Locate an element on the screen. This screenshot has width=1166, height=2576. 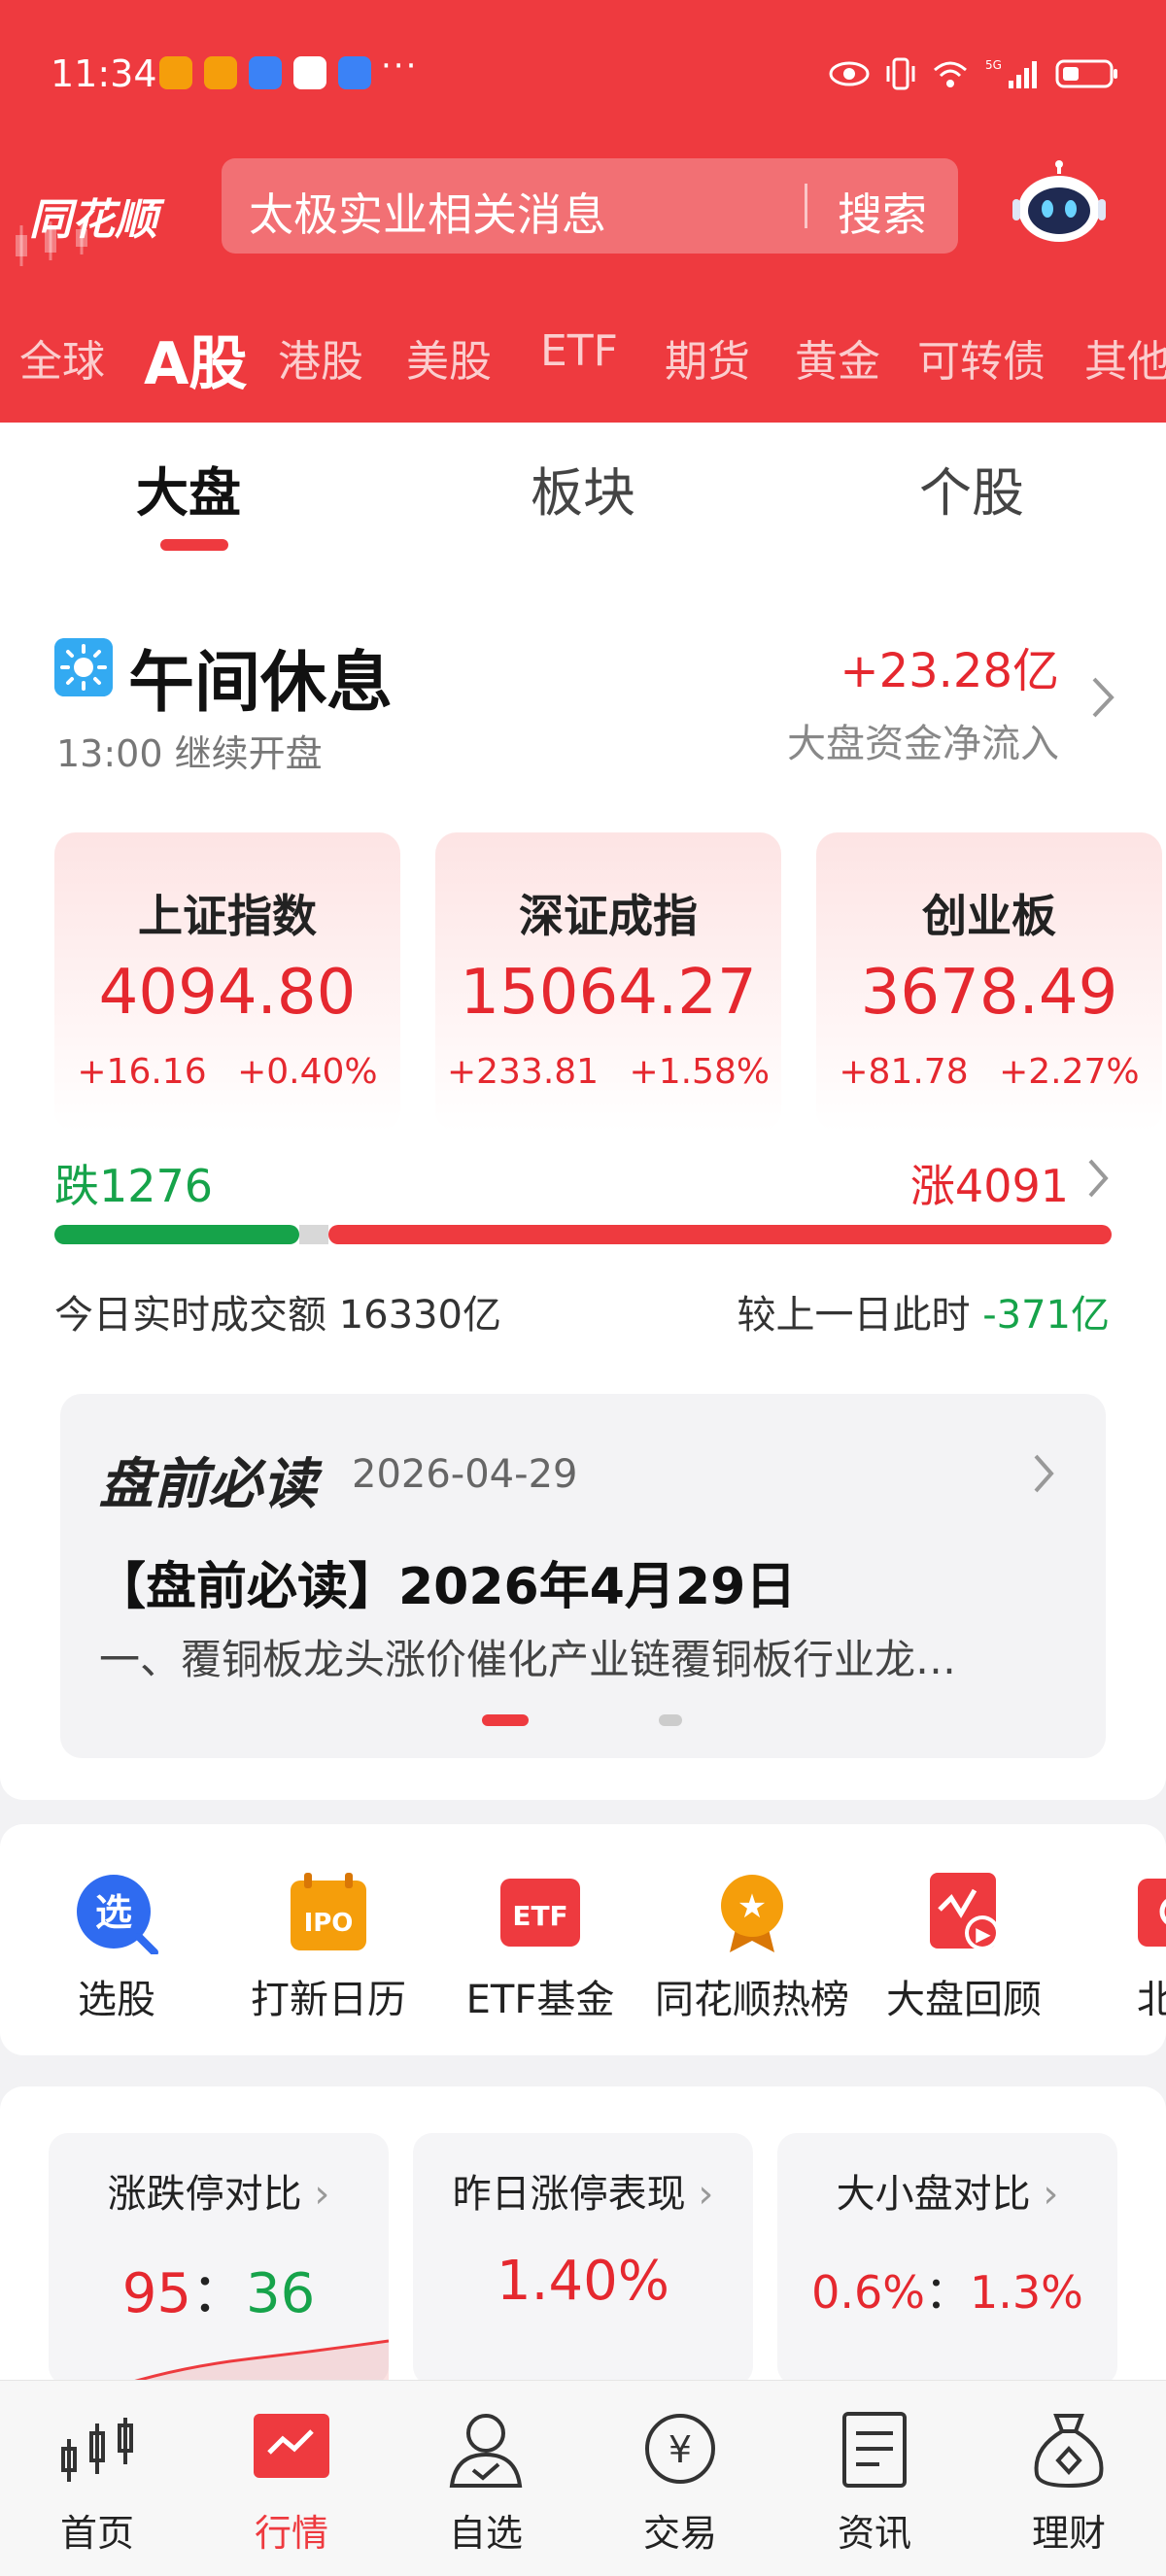
tab-hk-stocks: 港股 is located at coordinates (320, 357).